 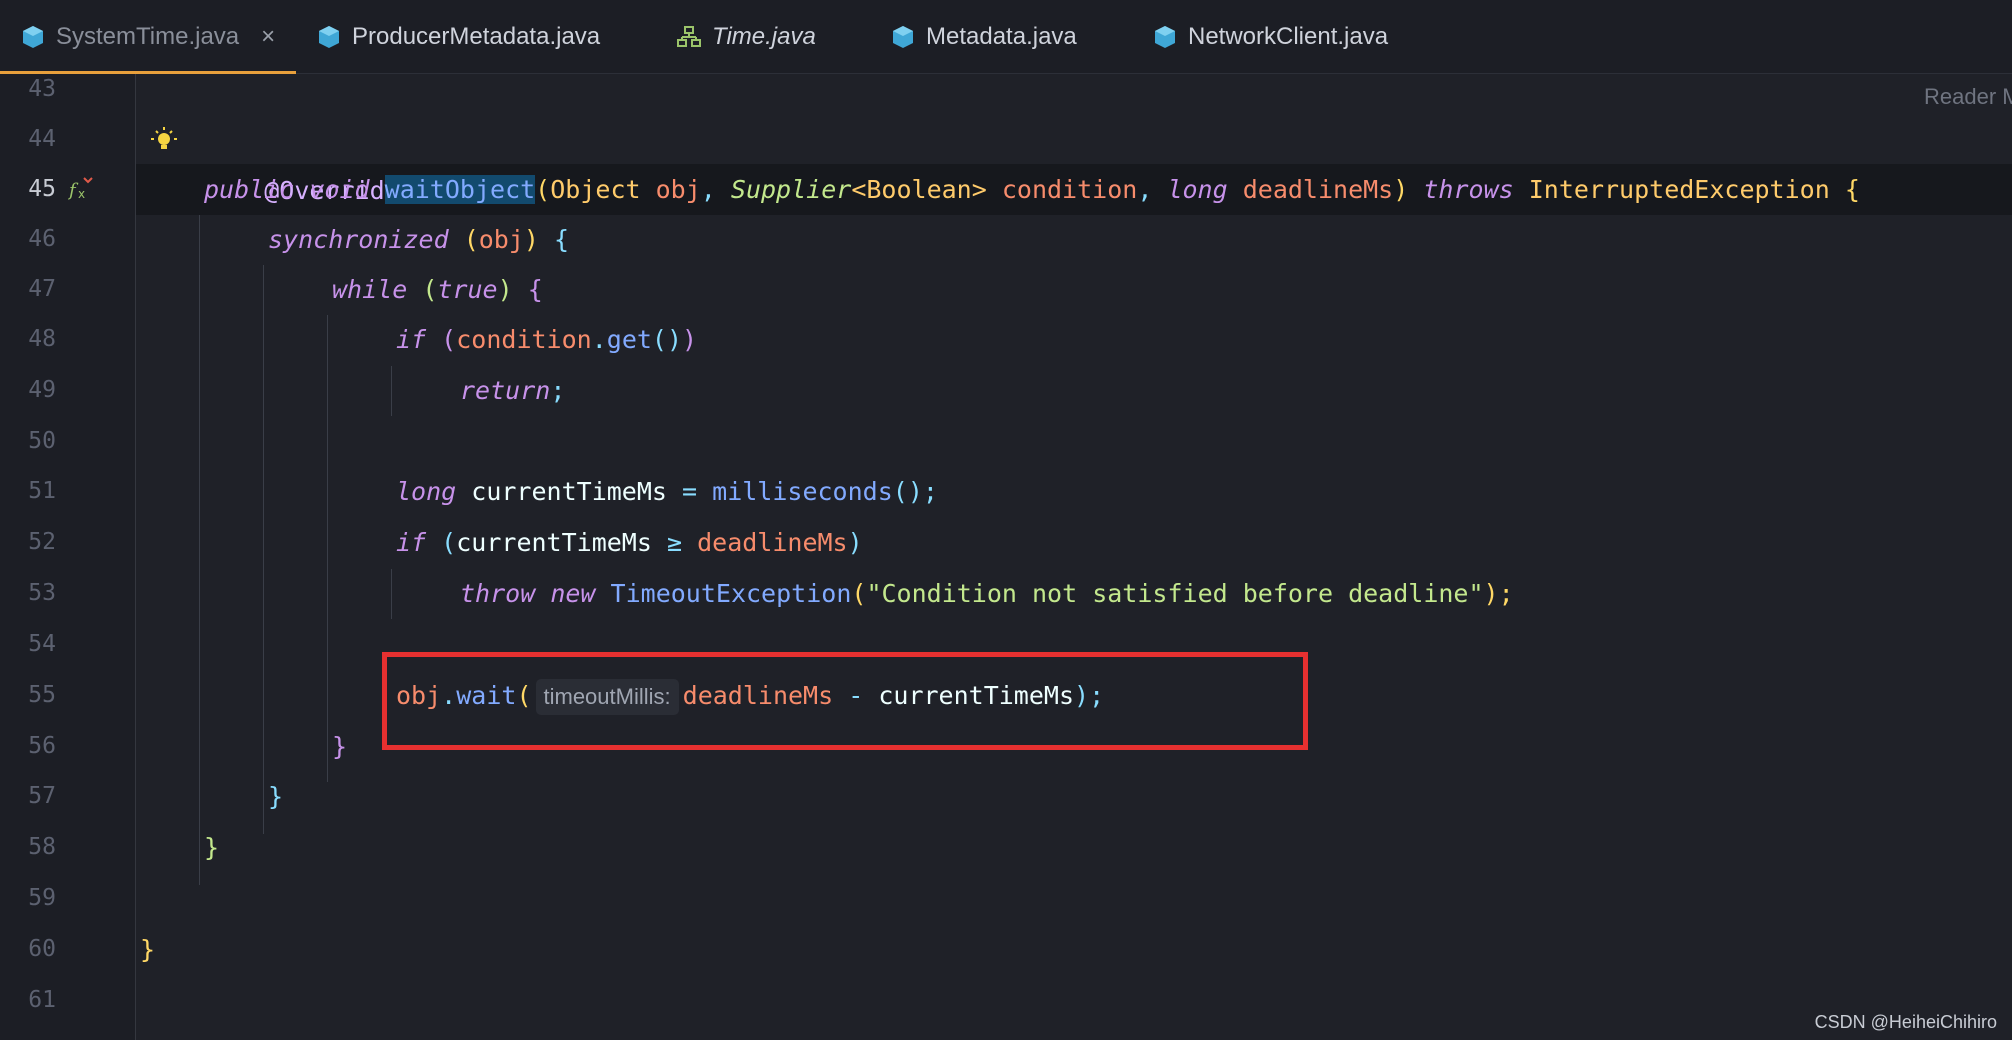 What do you see at coordinates (1905, 1022) in the screenshot?
I see `watermark-text: CSDN @HeiheiChihiro` at bounding box center [1905, 1022].